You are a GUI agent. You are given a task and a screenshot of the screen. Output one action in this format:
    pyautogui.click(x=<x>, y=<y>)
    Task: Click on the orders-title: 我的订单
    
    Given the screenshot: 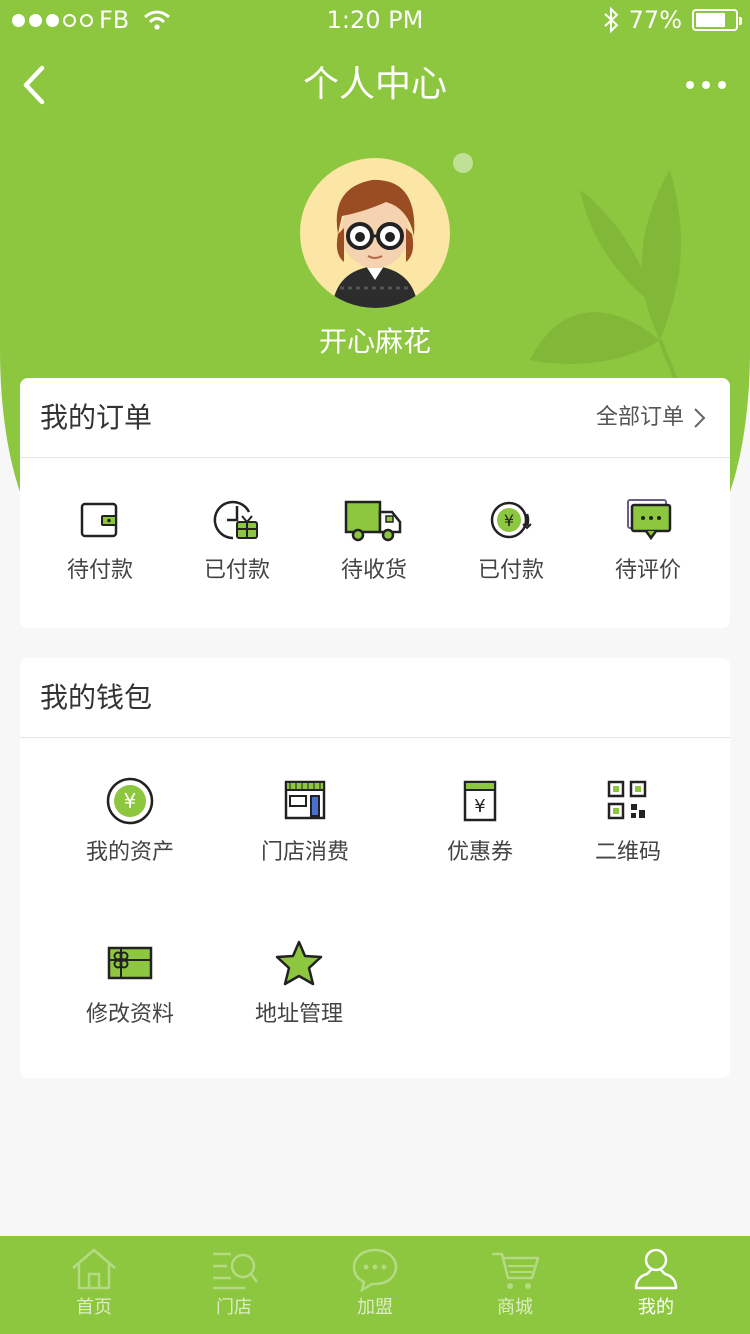 What is the action you would take?
    pyautogui.click(x=96, y=417)
    